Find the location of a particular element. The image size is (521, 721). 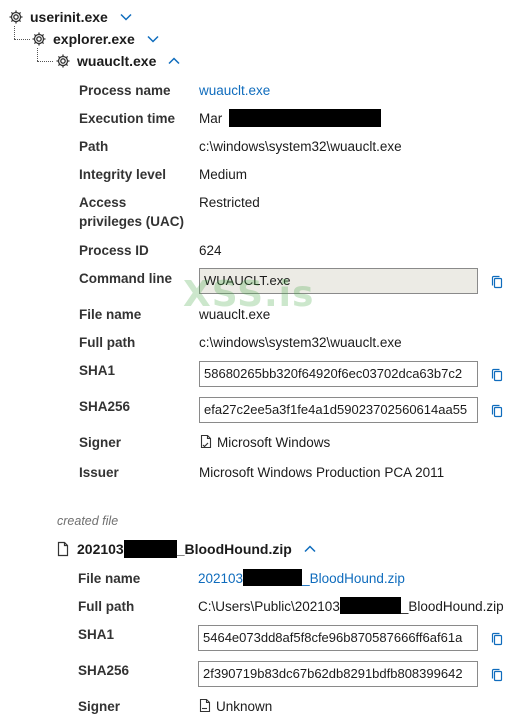

created-full-path-value: C:\Users\Public\202103 _BloodHound.zip is located at coordinates (351, 606).